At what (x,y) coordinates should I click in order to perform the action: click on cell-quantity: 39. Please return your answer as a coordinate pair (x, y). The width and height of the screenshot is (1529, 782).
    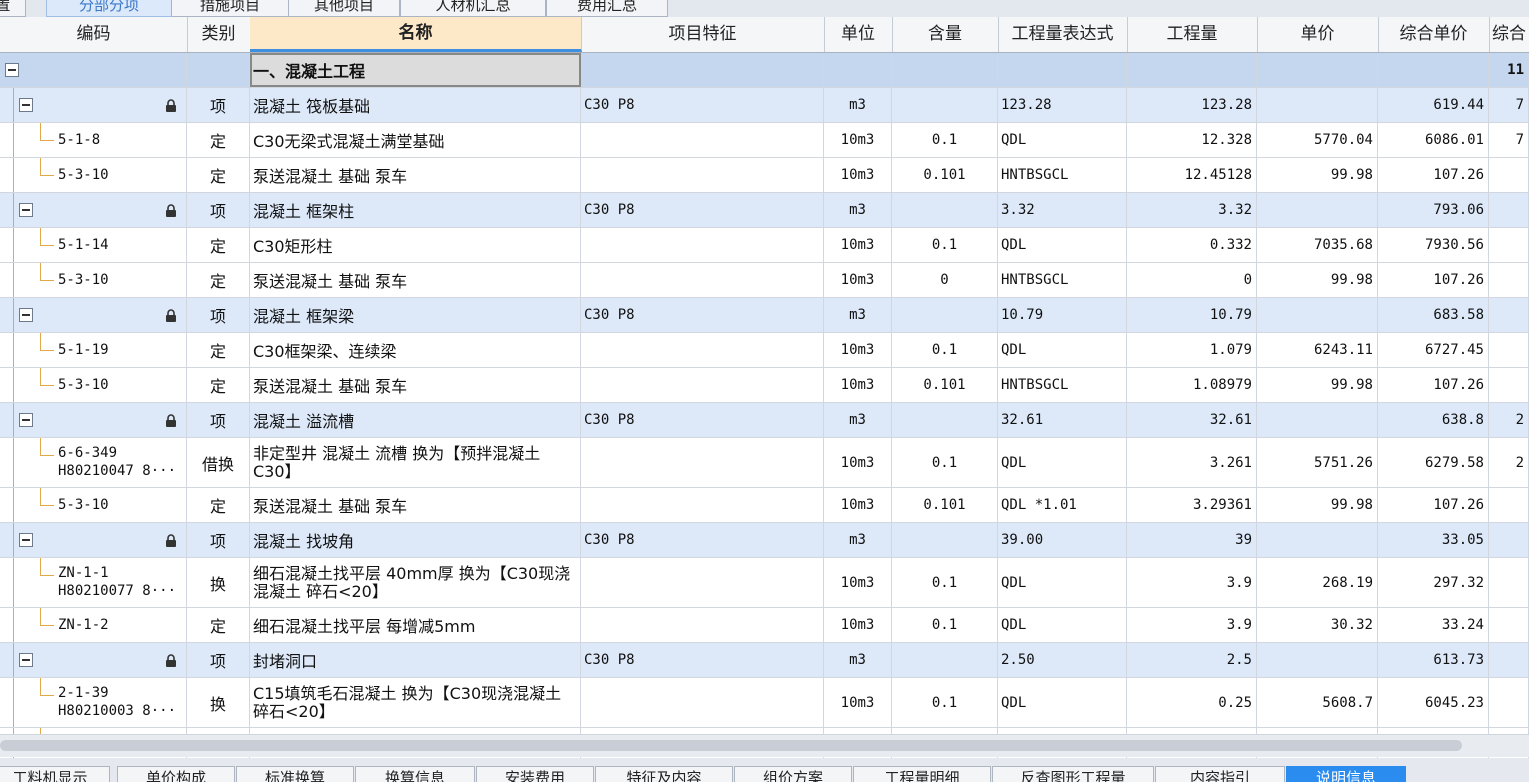
    Looking at the image, I should click on (1192, 540).